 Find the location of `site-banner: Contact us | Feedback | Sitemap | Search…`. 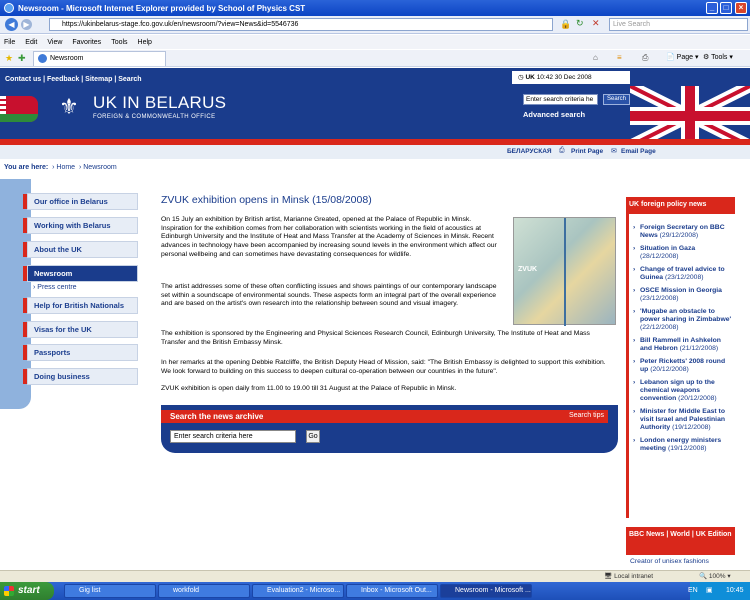

site-banner: Contact us | Feedback | Sitemap | Search… is located at coordinates (375, 107).